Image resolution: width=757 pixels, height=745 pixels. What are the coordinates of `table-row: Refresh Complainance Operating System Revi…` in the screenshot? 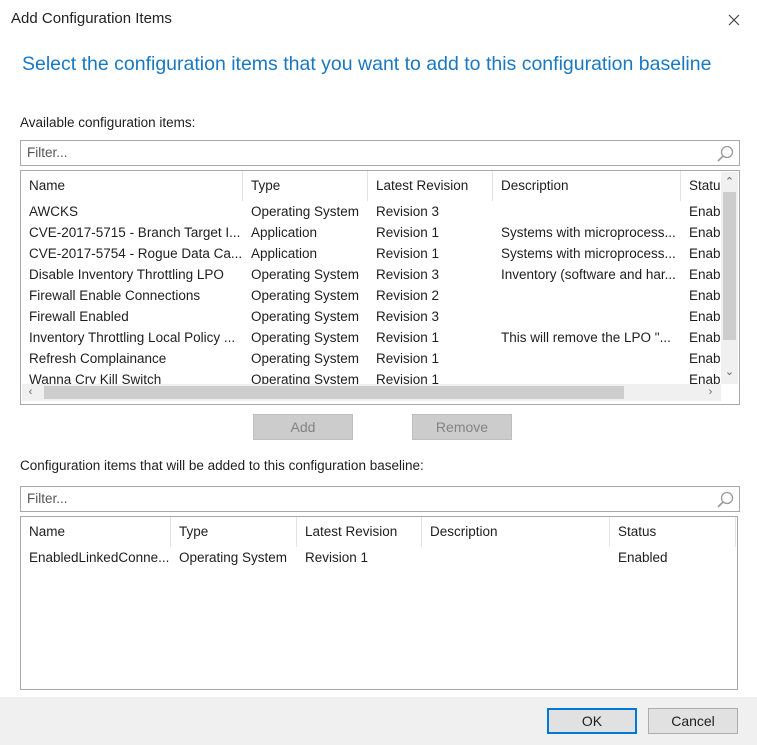 It's located at (373, 358).